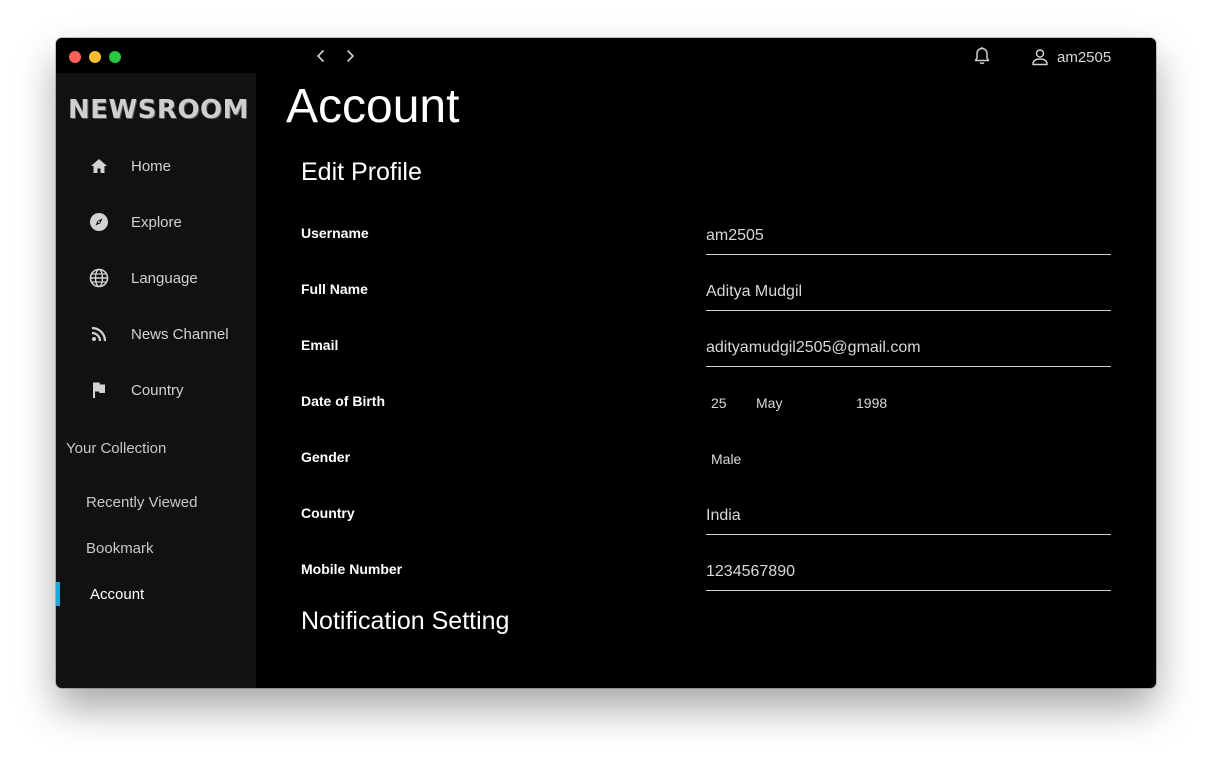 The image size is (1212, 762). Describe the element at coordinates (719, 403) in the screenshot. I see `dob-day-select: 25` at that location.